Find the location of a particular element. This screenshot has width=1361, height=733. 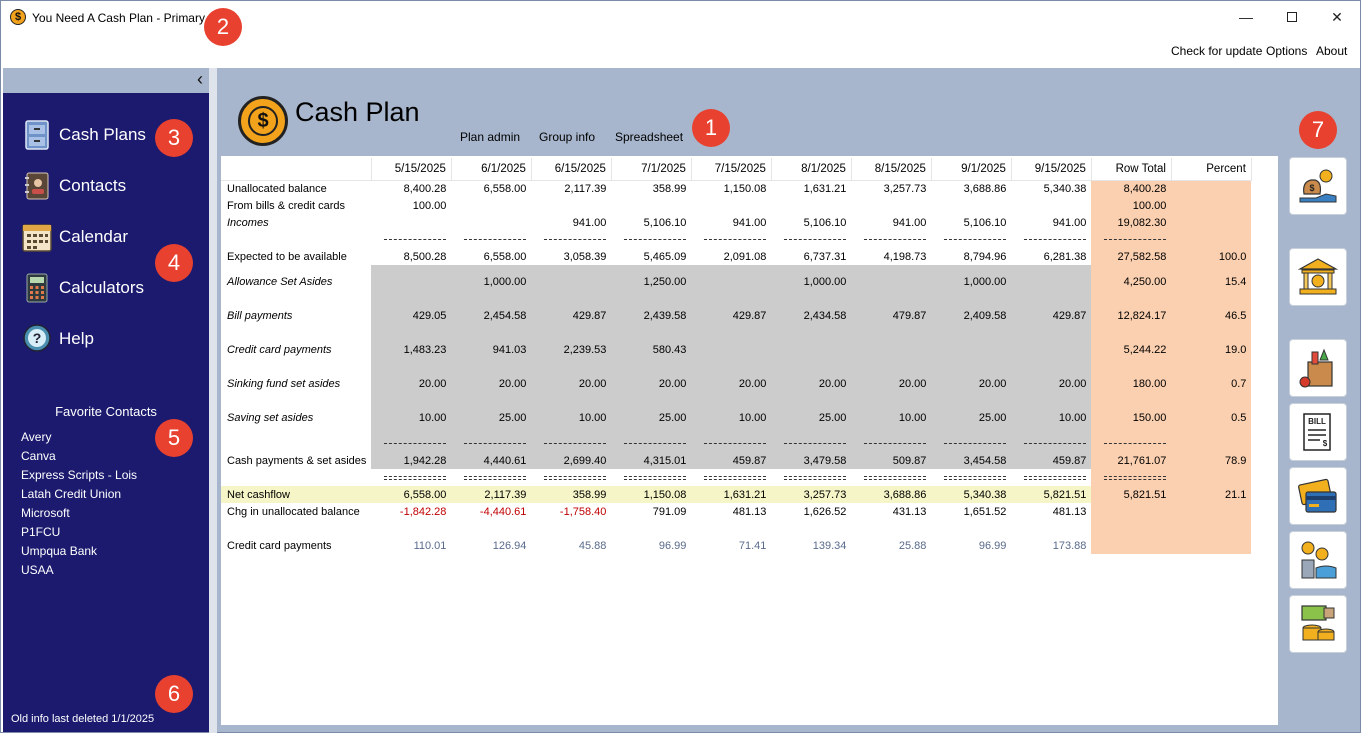

tab-plan-admin: Plan admin is located at coordinates (490, 137).